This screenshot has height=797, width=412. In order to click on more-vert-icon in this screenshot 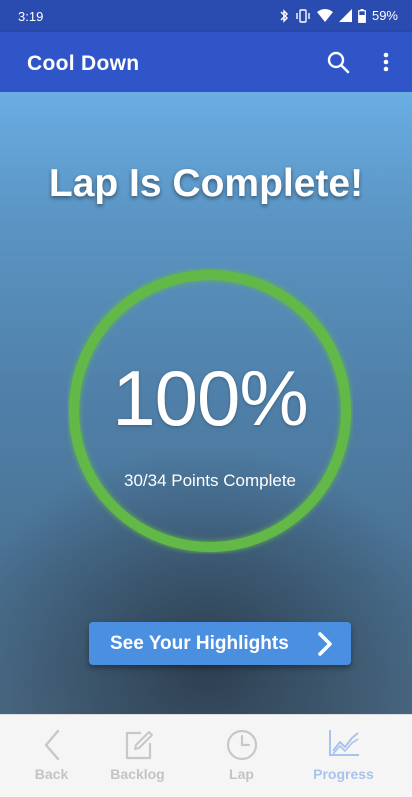, I will do `click(386, 62)`.